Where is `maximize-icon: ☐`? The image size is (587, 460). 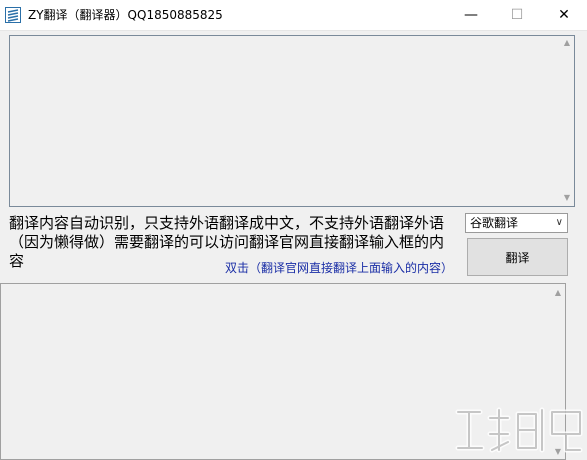 maximize-icon: ☐ is located at coordinates (517, 15).